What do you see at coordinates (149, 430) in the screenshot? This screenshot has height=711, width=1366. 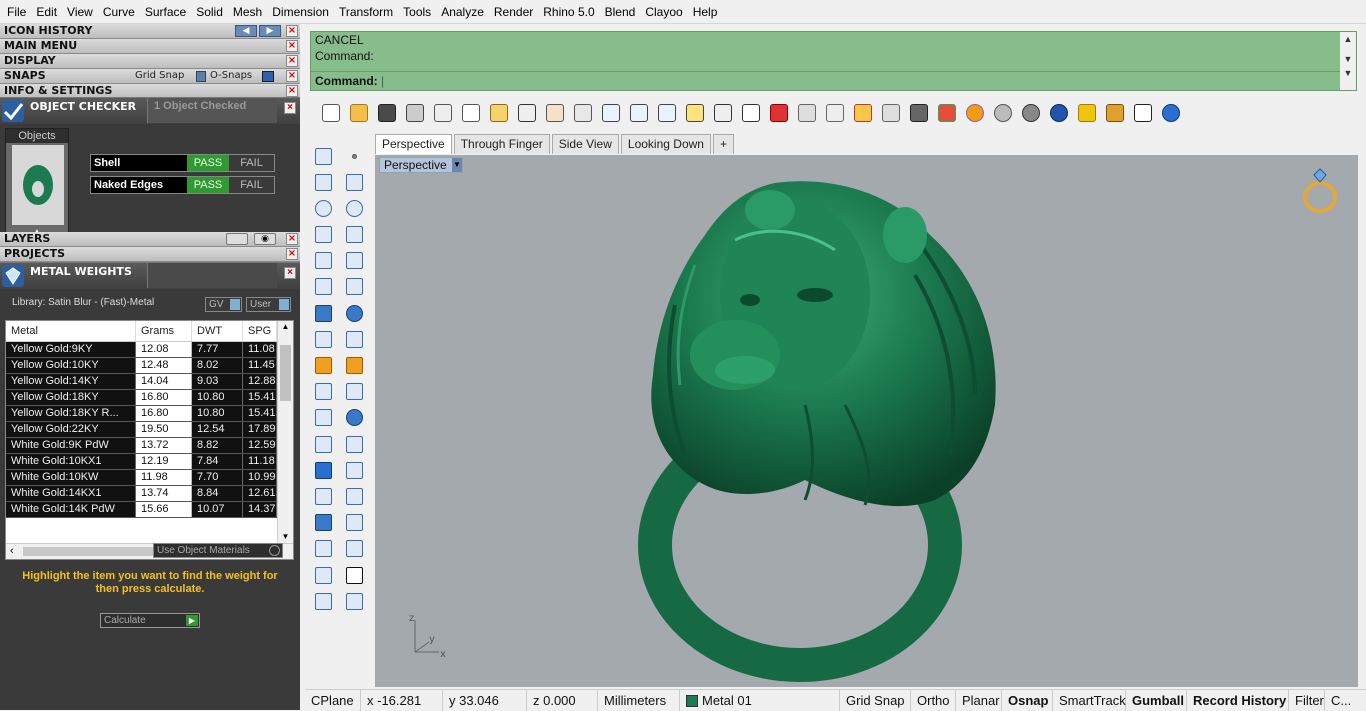 I see `table-row: Yellow Gold:22KY 19.50 12.54 17.89` at bounding box center [149, 430].